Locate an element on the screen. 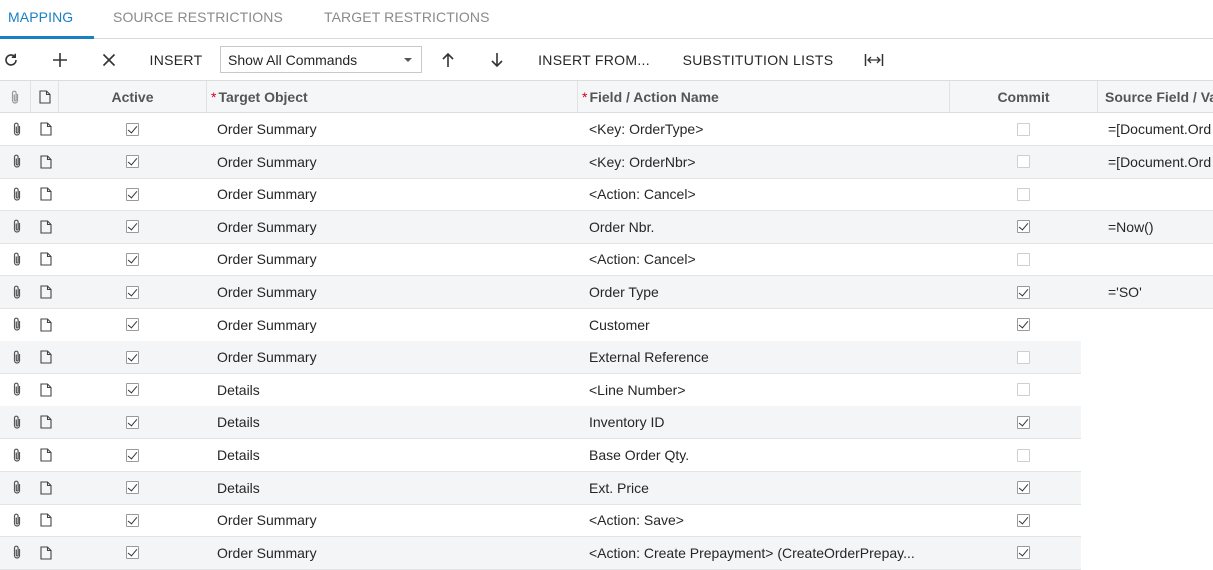 This screenshot has height=570, width=1213. table-row: Details Inventory ID is located at coordinates (540, 423).